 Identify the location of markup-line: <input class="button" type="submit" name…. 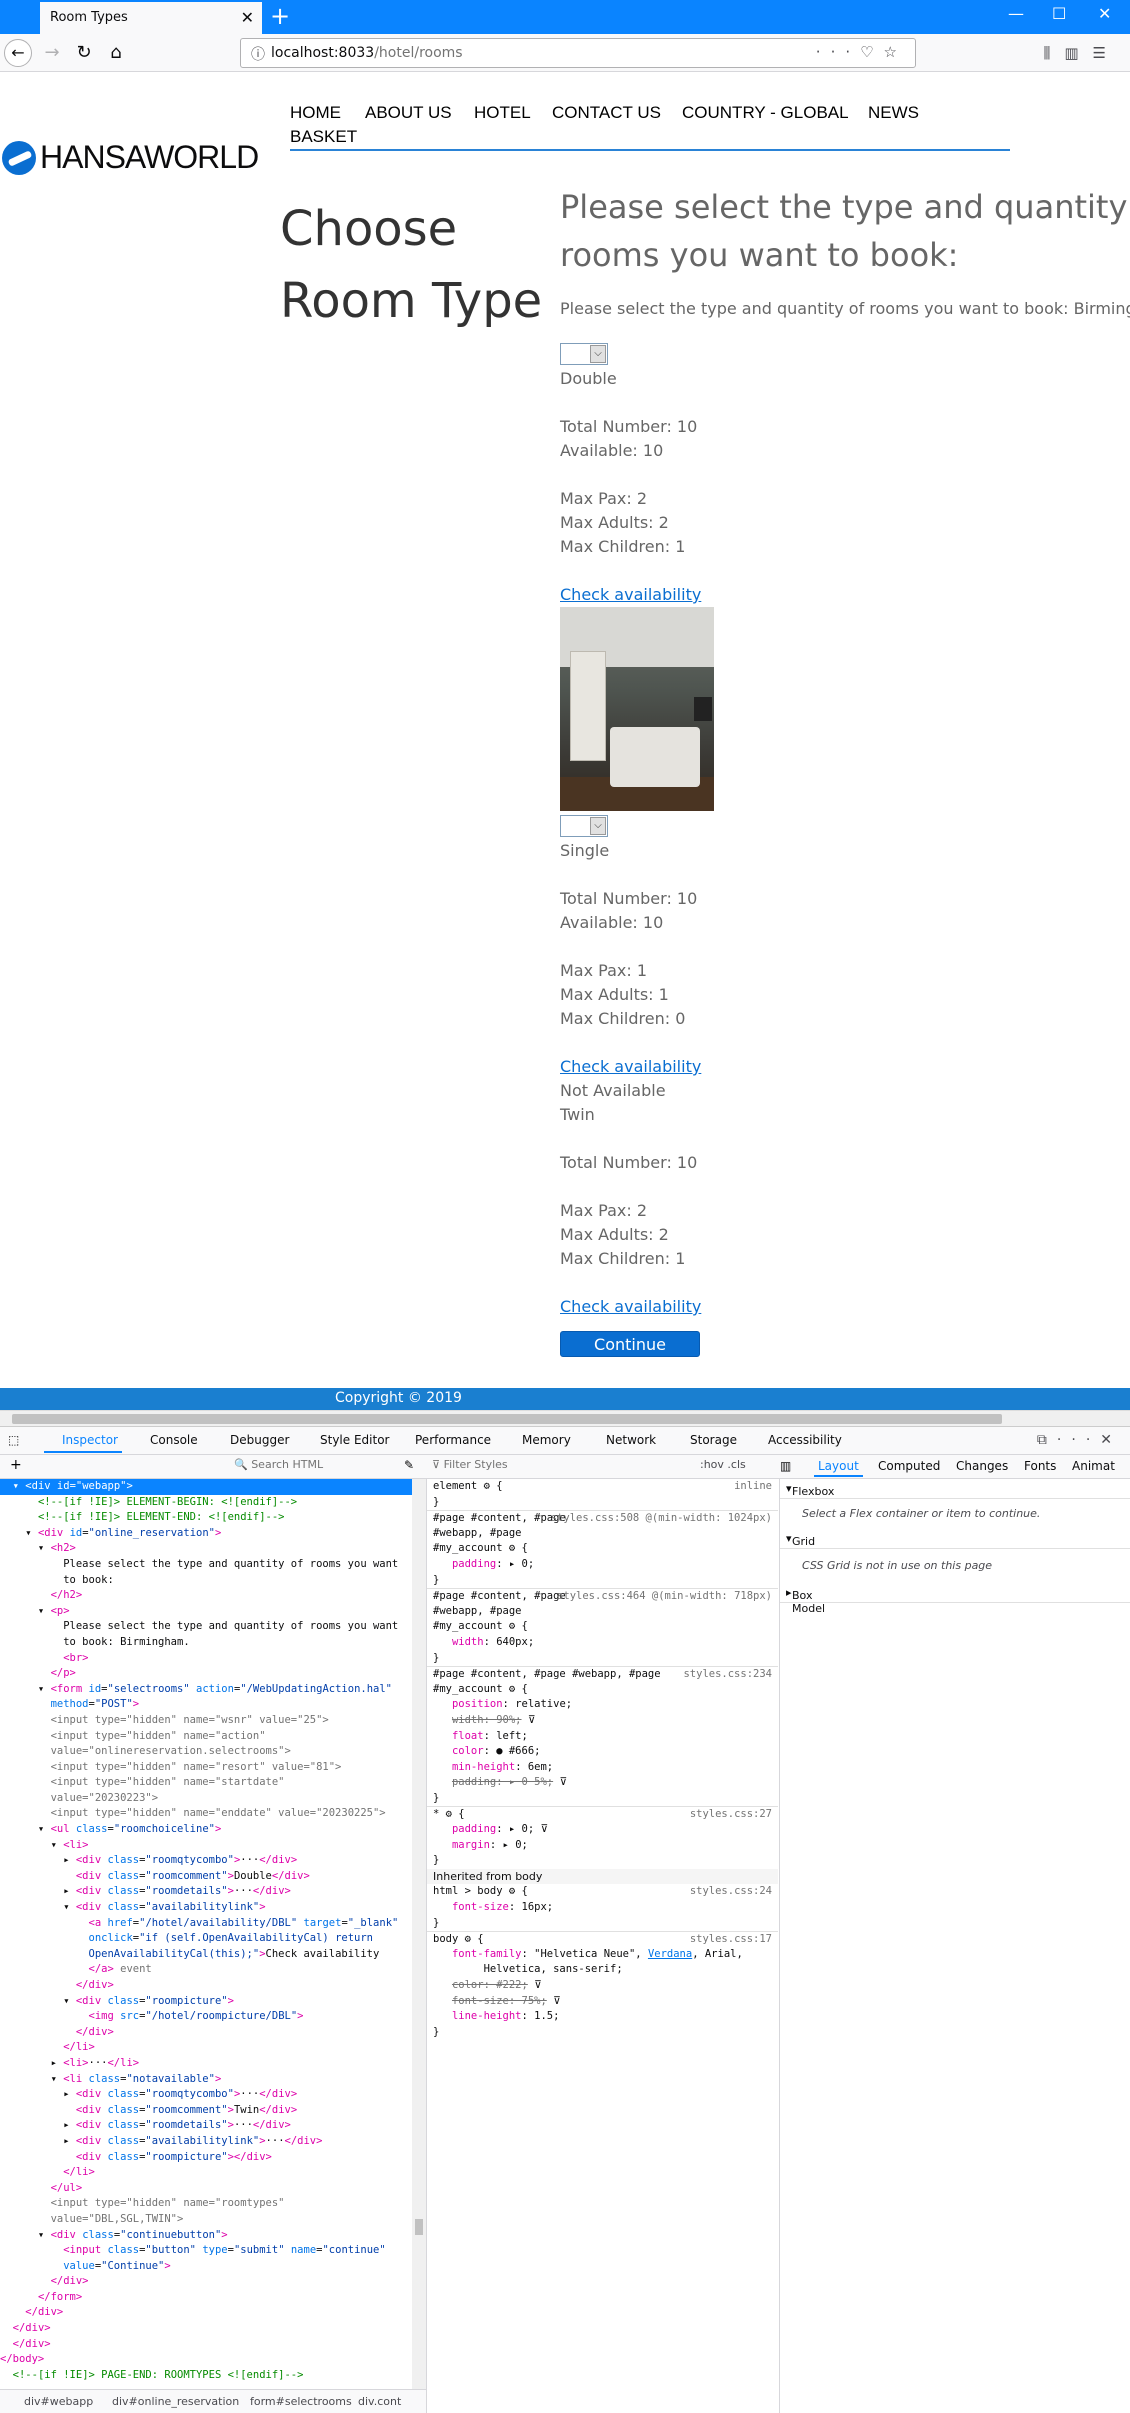
(206, 2251).